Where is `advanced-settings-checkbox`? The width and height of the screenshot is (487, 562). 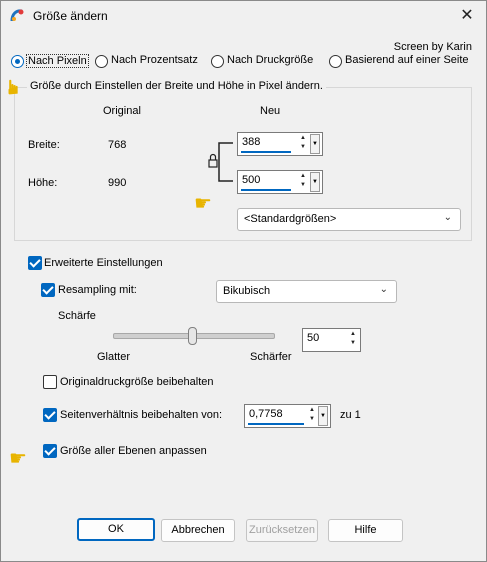 advanced-settings-checkbox is located at coordinates (35, 263).